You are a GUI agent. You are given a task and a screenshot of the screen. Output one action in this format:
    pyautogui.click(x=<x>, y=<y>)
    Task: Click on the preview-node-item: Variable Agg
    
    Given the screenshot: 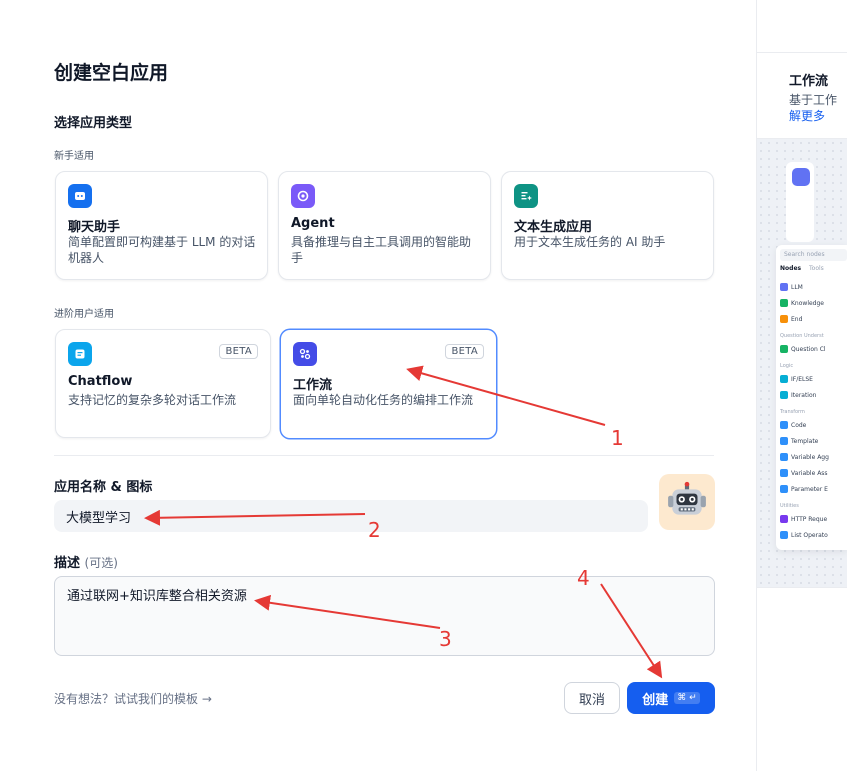 What is the action you would take?
    pyautogui.click(x=813, y=457)
    